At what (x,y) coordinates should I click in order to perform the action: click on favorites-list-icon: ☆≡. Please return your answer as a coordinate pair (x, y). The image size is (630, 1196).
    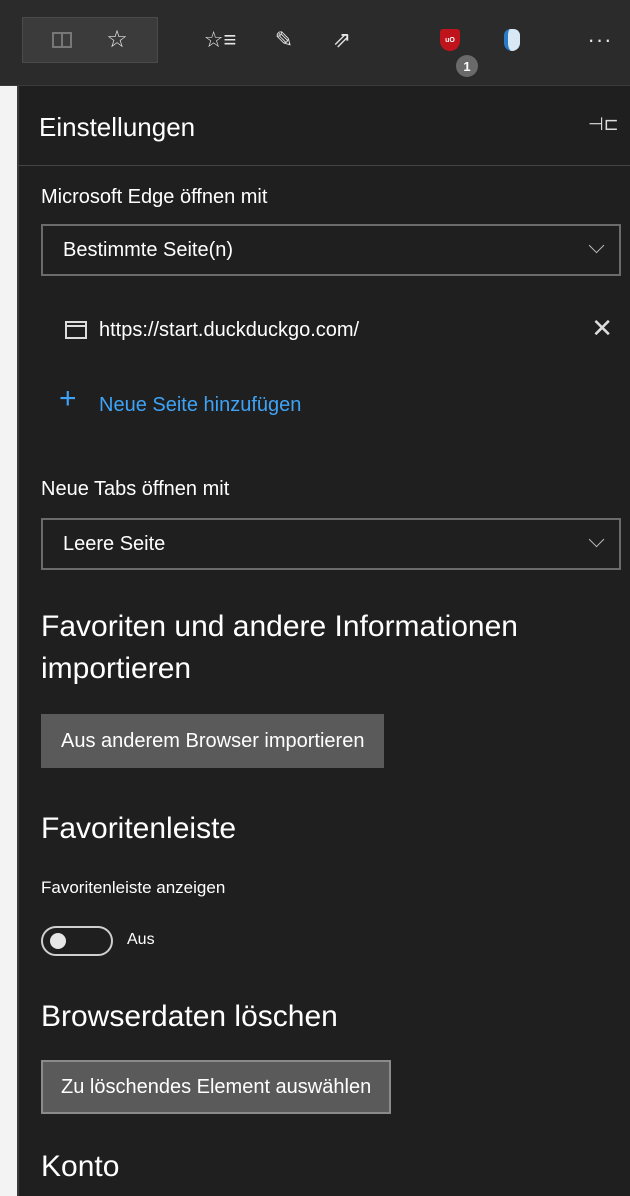
    Looking at the image, I should click on (220, 40).